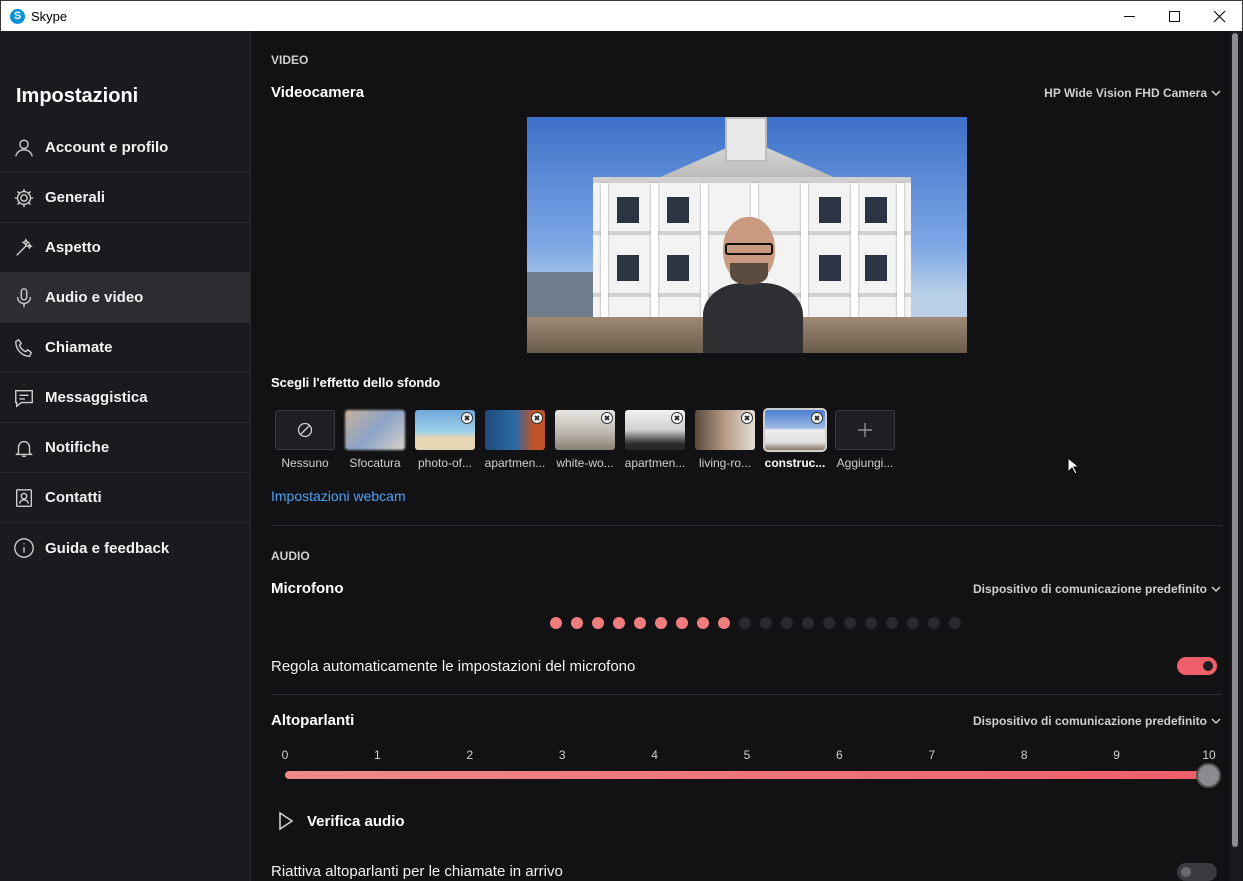  What do you see at coordinates (24, 298) in the screenshot?
I see `microphone-icon` at bounding box center [24, 298].